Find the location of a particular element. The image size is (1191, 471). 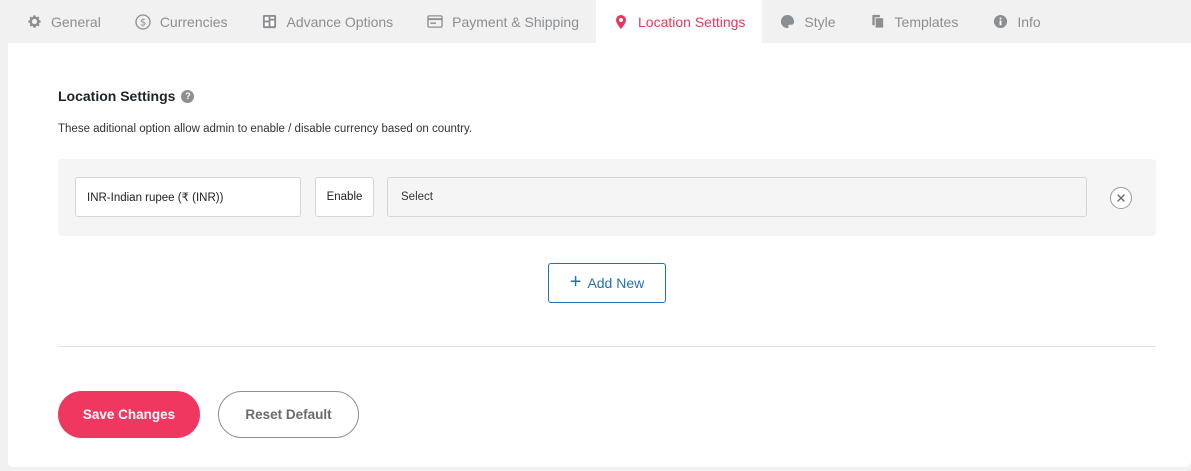

tab-general: General is located at coordinates (59, 21).